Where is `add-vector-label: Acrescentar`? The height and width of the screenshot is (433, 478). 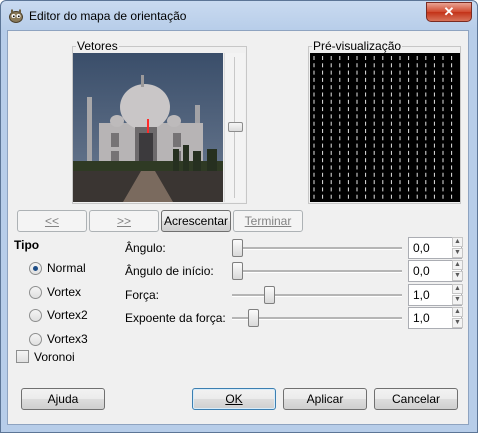 add-vector-label: Acrescentar is located at coordinates (196, 221).